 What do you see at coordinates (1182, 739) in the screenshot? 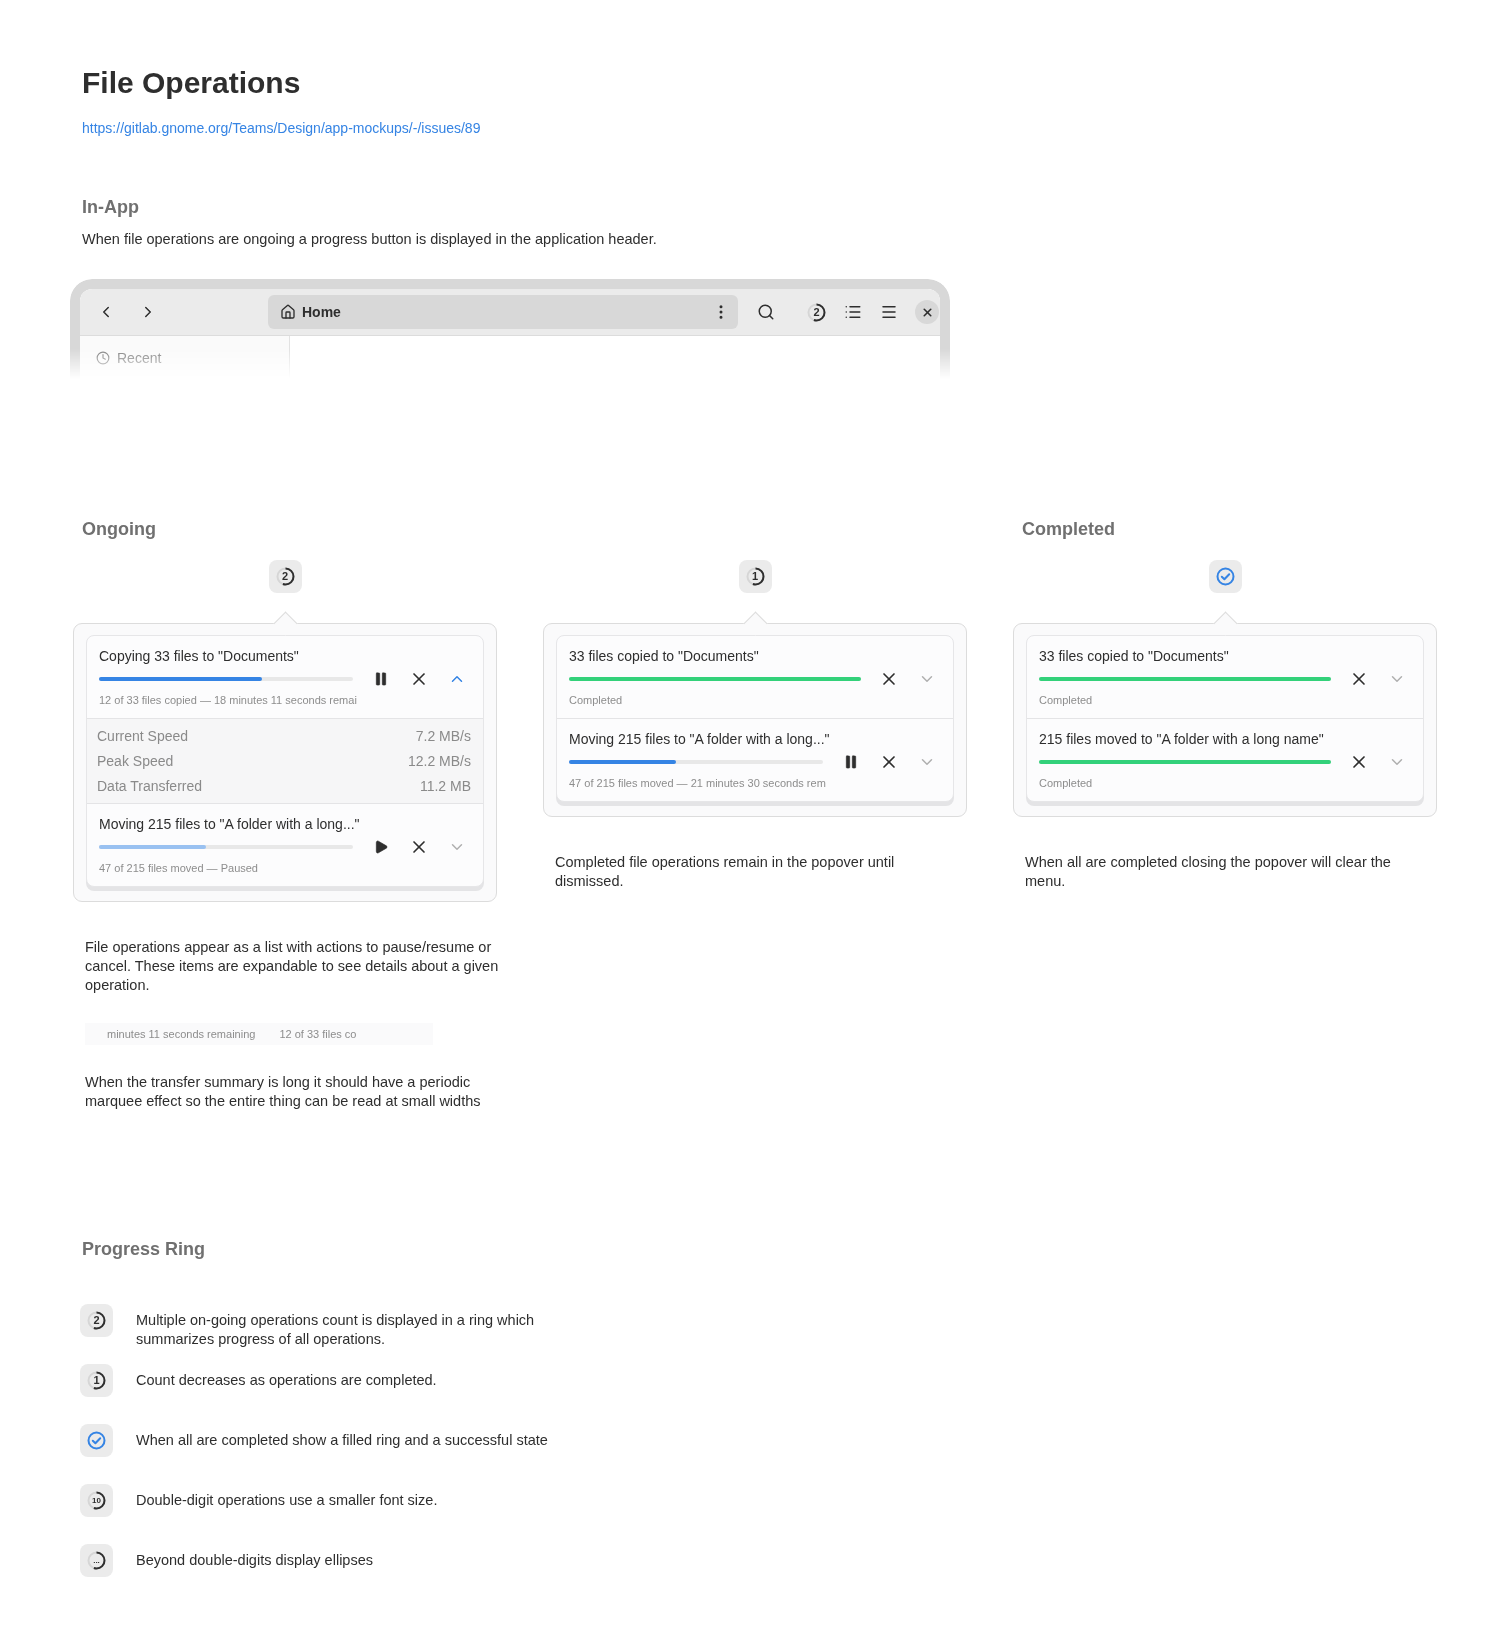
I see `operation-title: 215 files moved to "A folder with a long name"` at bounding box center [1182, 739].